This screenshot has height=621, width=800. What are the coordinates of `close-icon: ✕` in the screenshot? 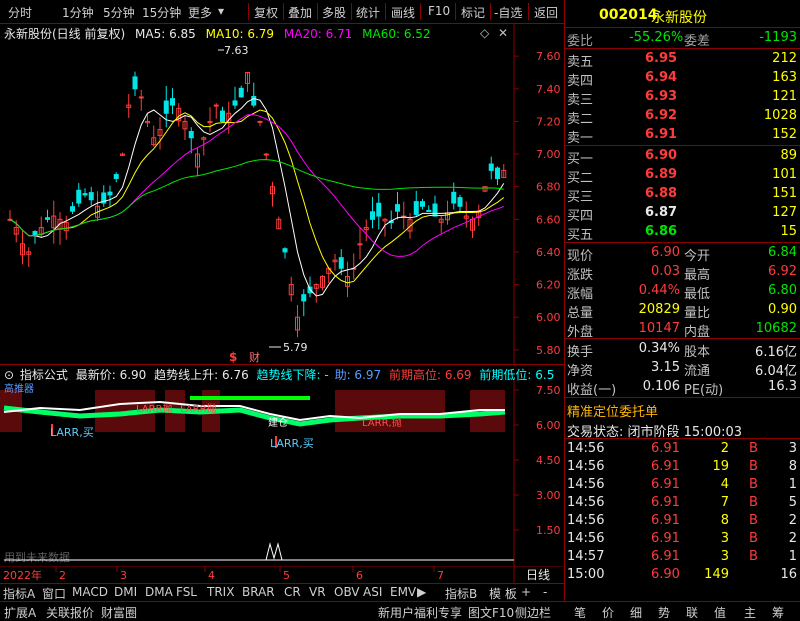 It's located at (503, 33).